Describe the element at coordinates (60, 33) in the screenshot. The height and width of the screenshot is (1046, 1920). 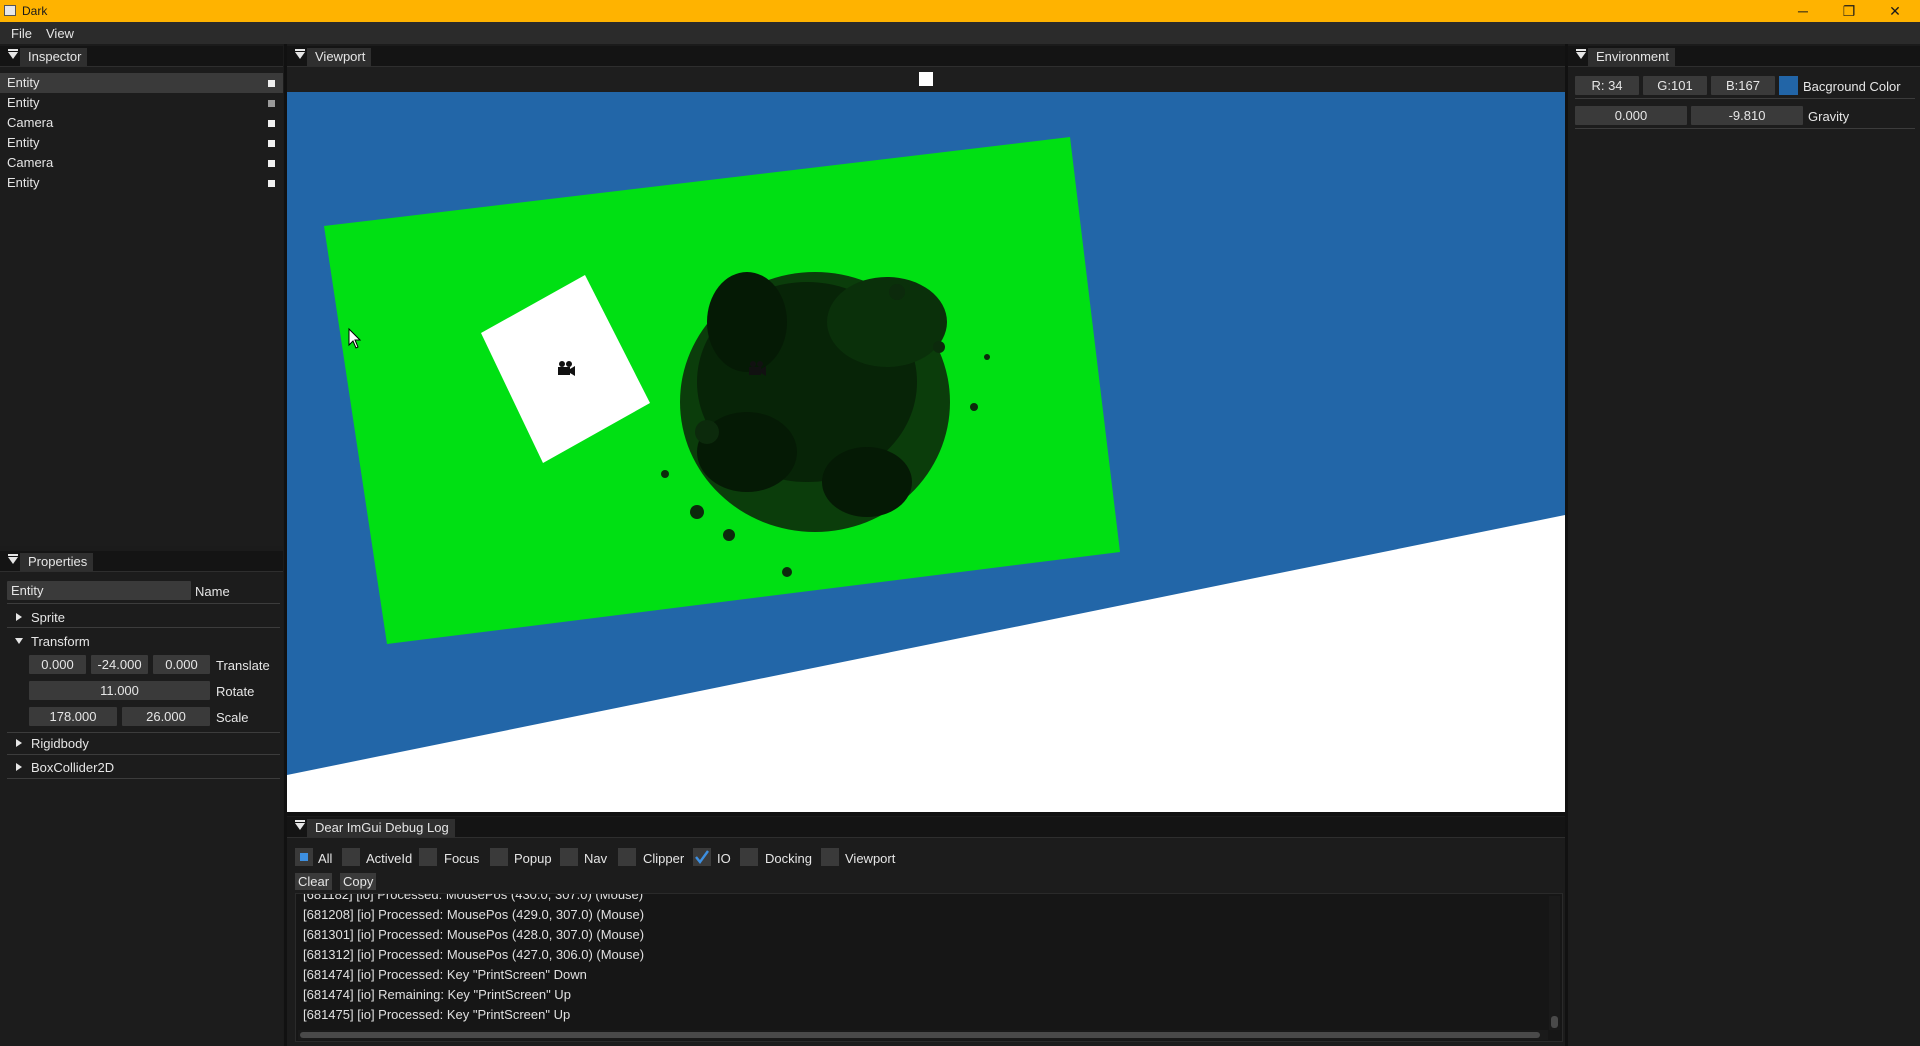
I see `menu-view: View` at that location.